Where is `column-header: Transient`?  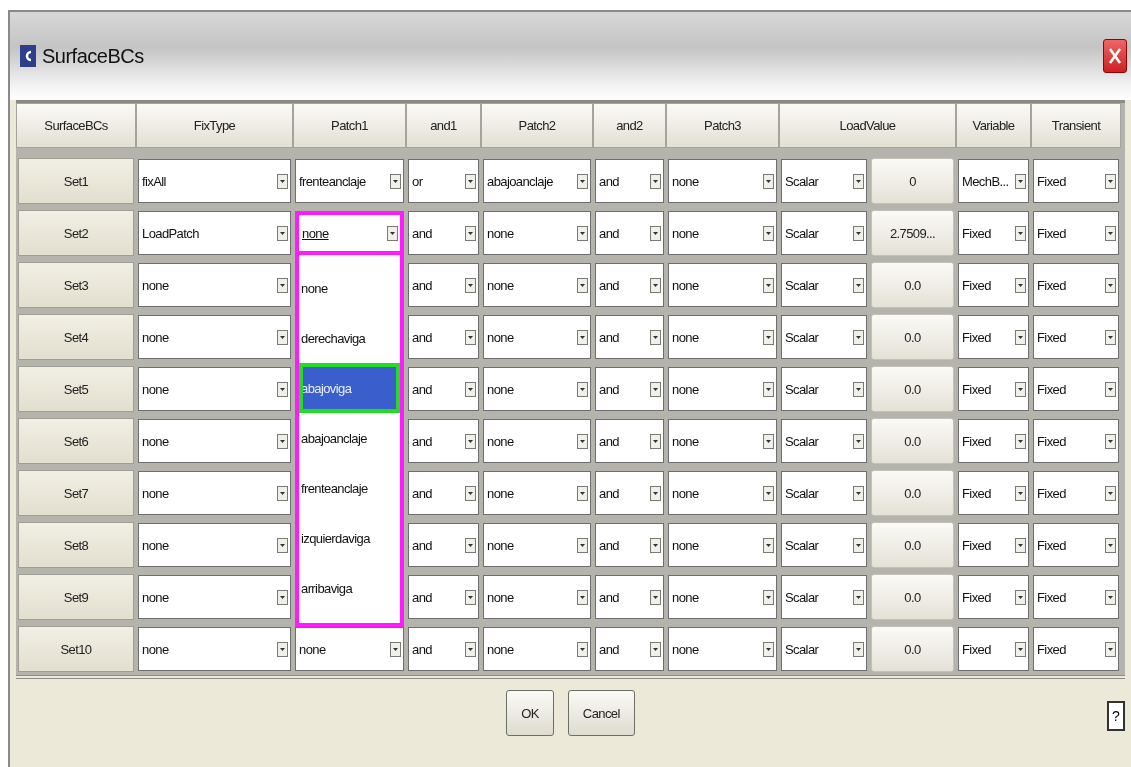
column-header: Transient is located at coordinates (1076, 125).